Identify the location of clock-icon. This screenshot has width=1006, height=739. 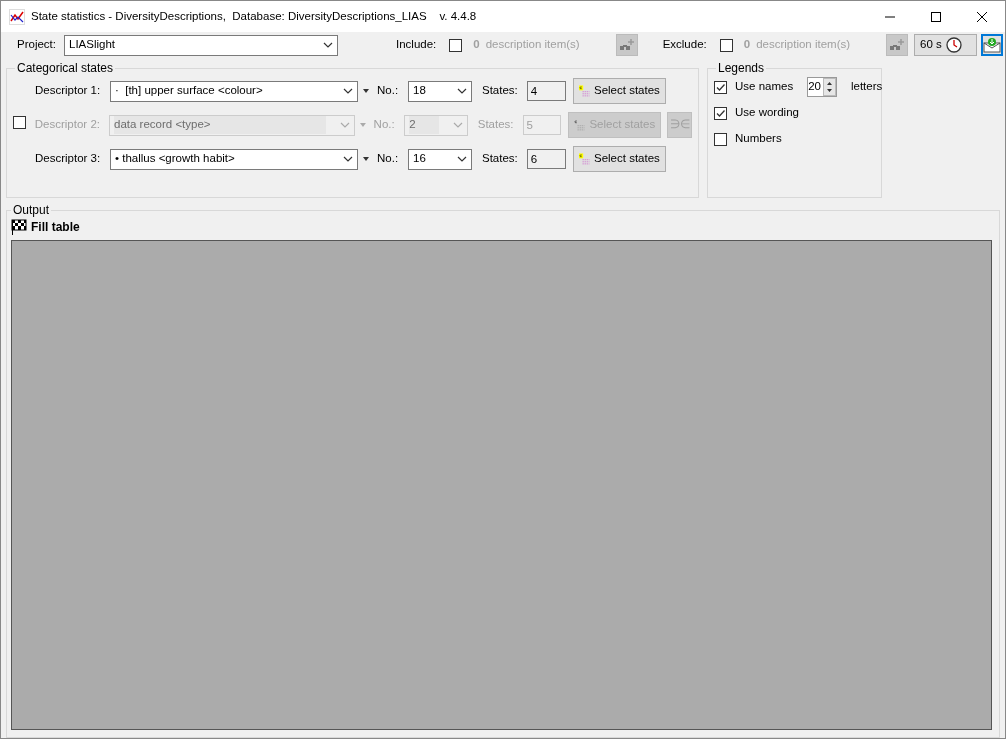
(953, 45).